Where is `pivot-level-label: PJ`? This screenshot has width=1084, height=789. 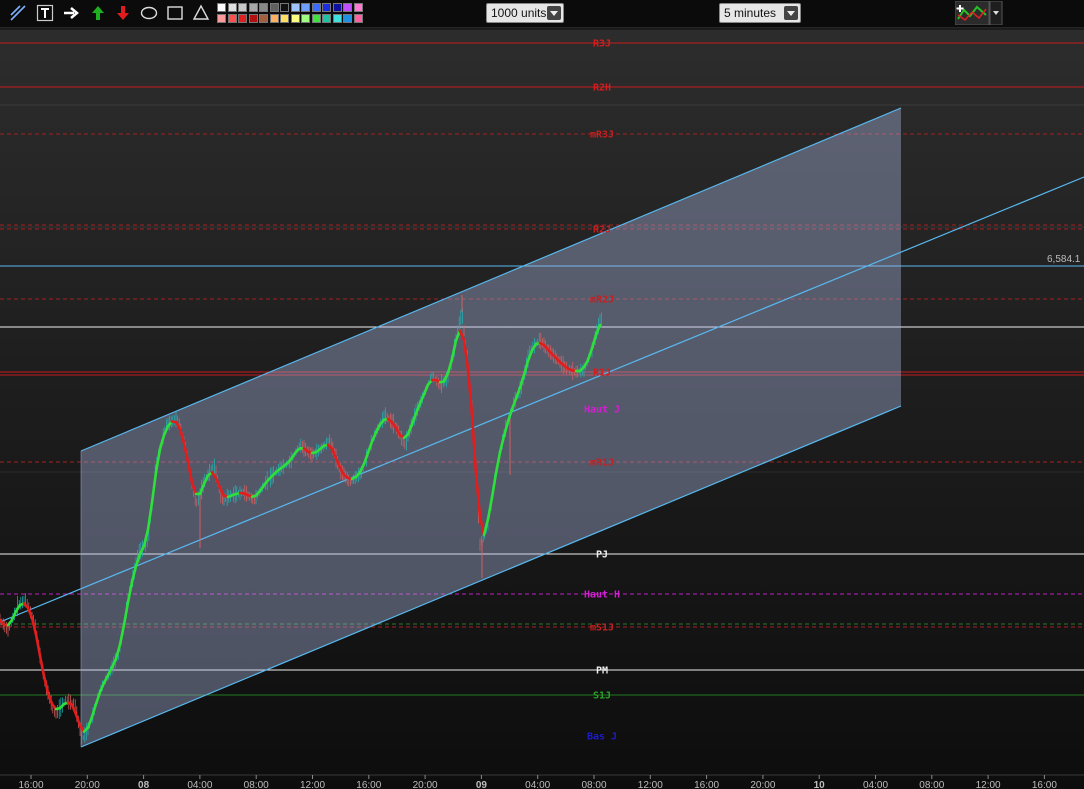 pivot-level-label: PJ is located at coordinates (602, 555).